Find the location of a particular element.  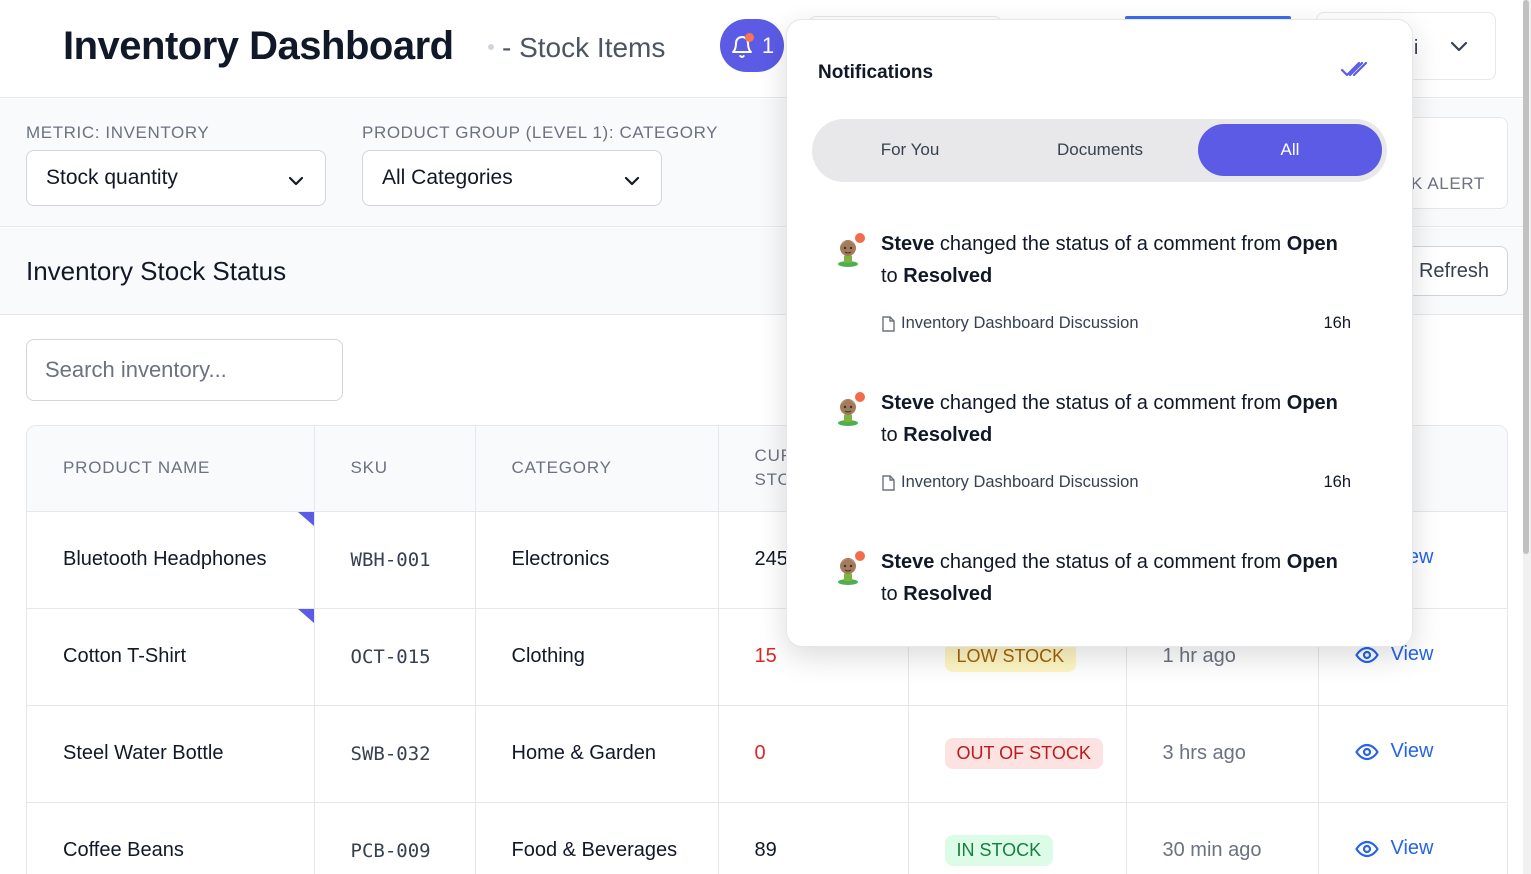

status-badge: IN STOCK is located at coordinates (999, 850).